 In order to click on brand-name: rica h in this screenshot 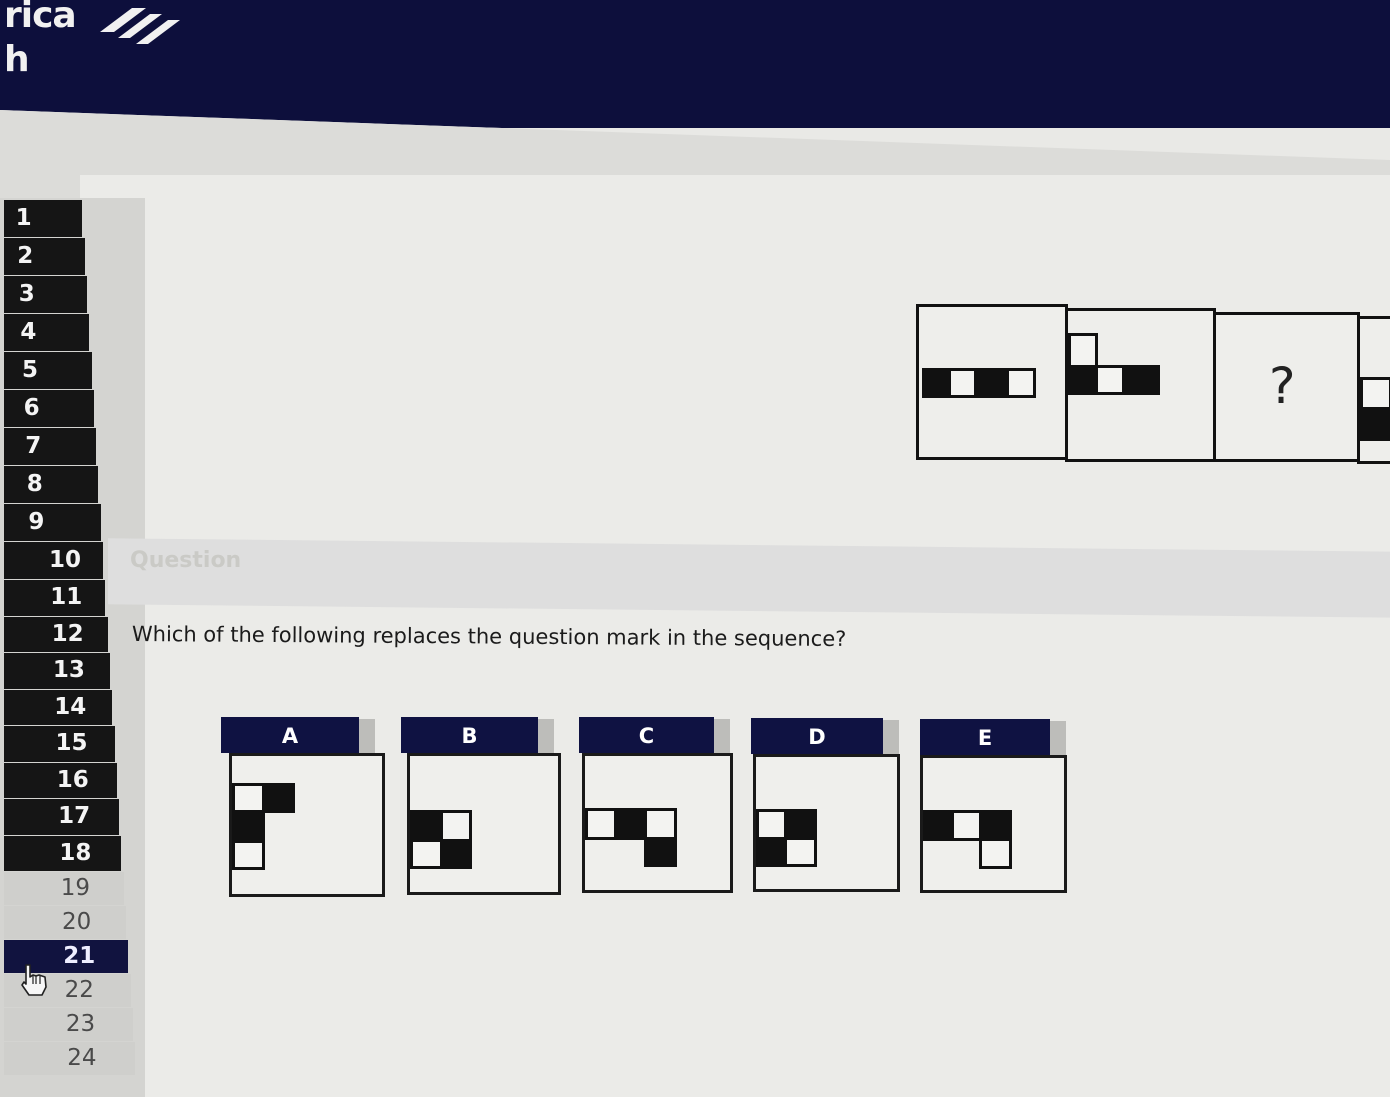, I will do `click(40, 41)`.